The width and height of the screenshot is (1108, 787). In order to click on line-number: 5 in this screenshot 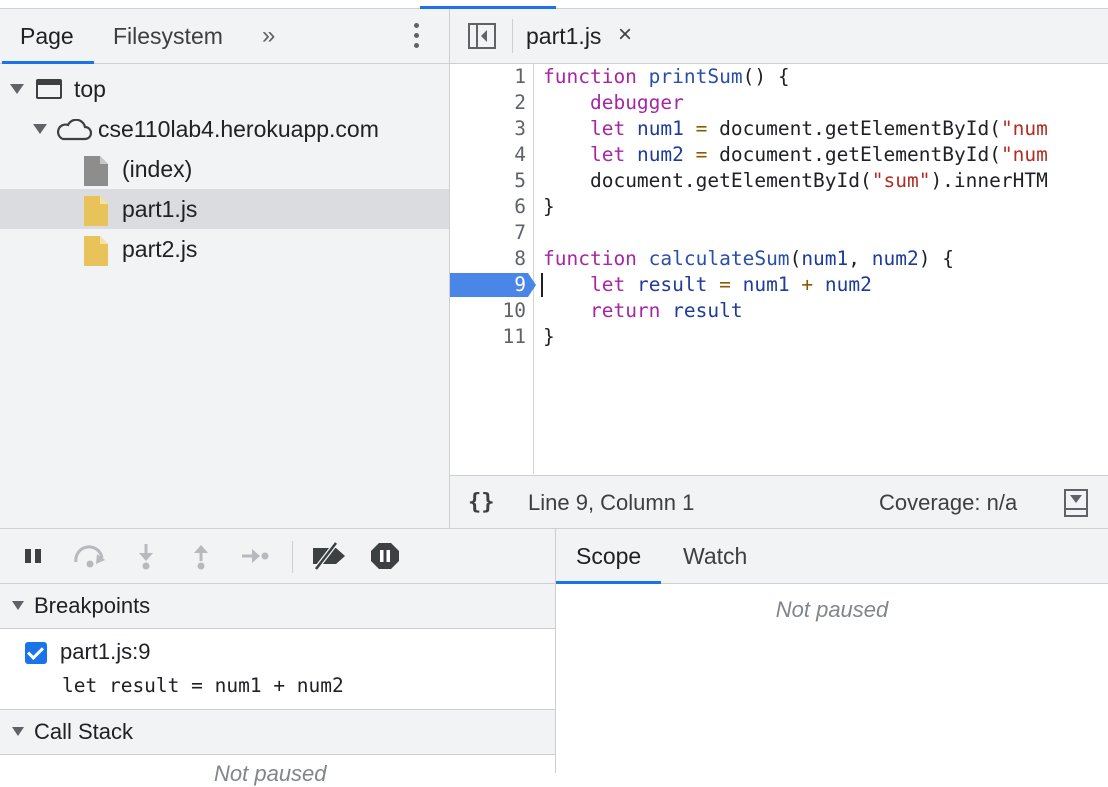, I will do `click(488, 181)`.